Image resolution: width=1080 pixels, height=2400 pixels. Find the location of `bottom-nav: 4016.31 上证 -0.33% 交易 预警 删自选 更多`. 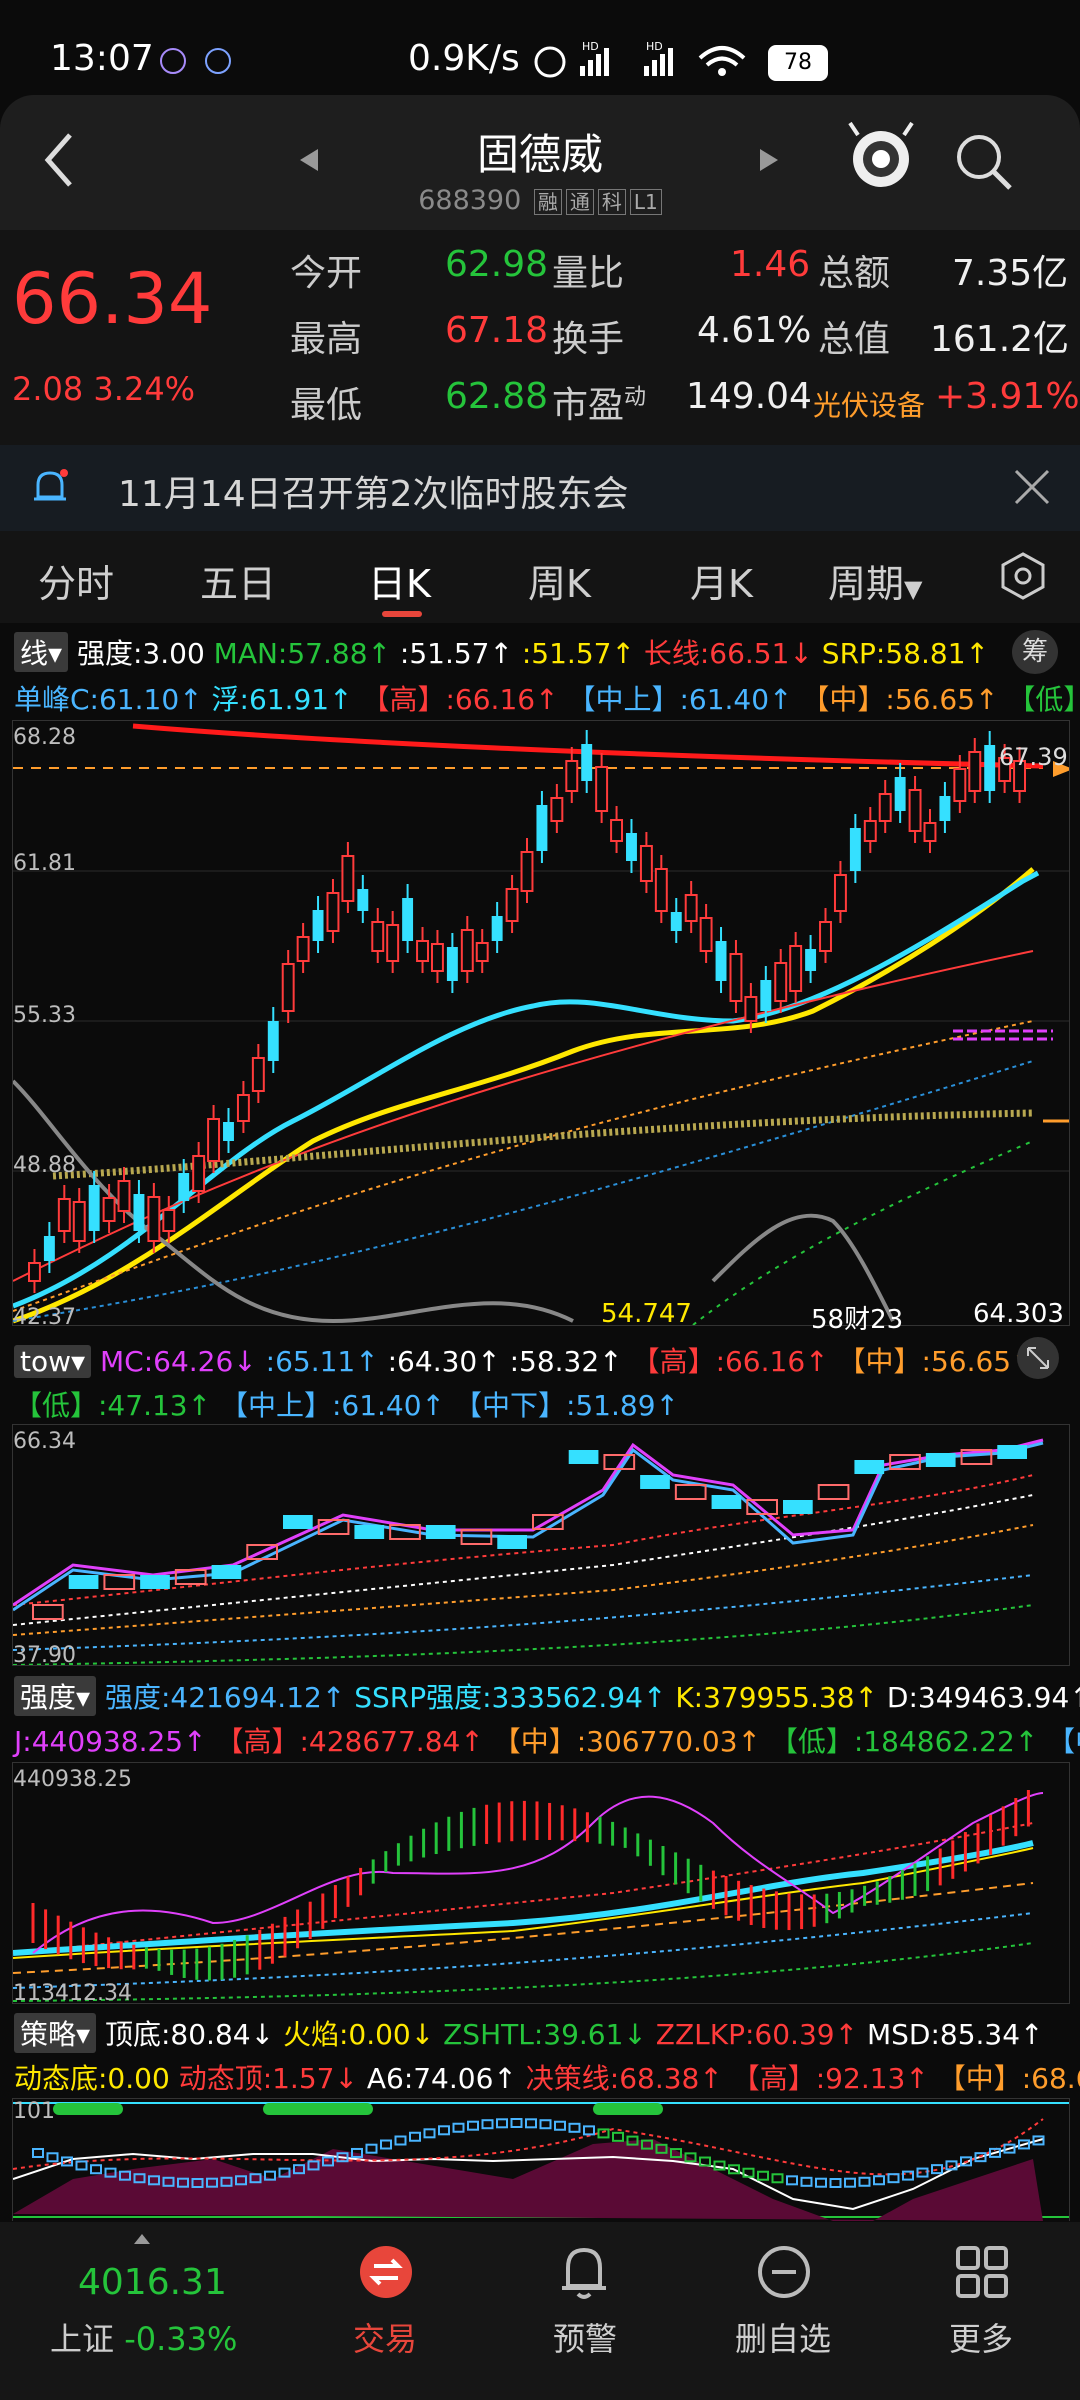

bottom-nav: 4016.31 上证 -0.33% 交易 预警 删自选 更多 is located at coordinates (540, 2311).